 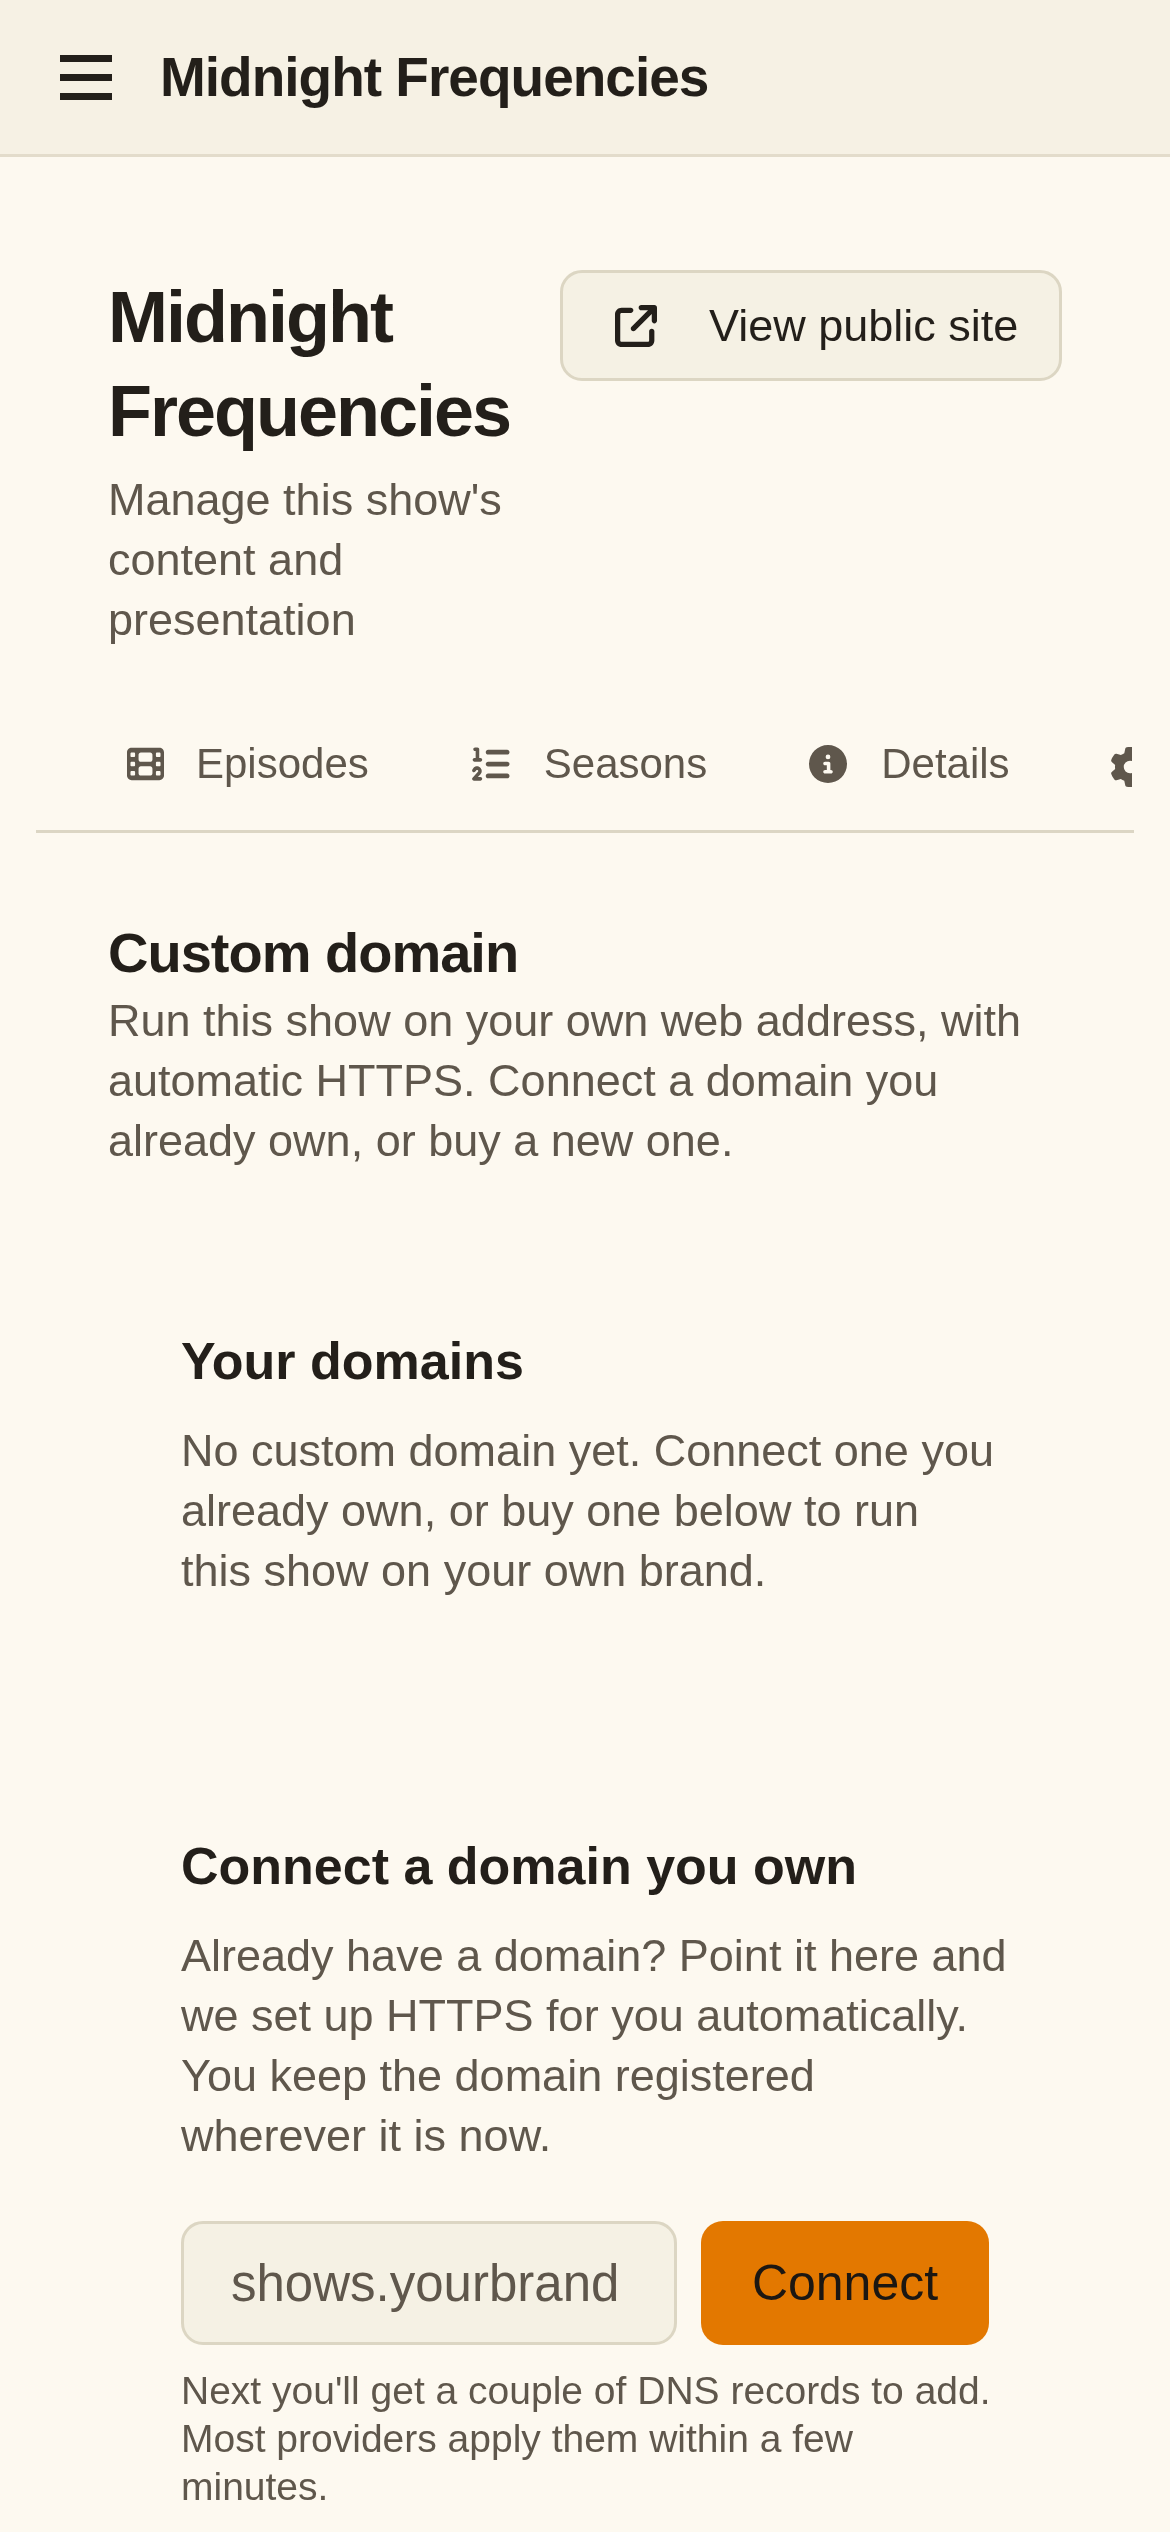 I want to click on app-title: Midnight Frequencies, so click(x=434, y=77).